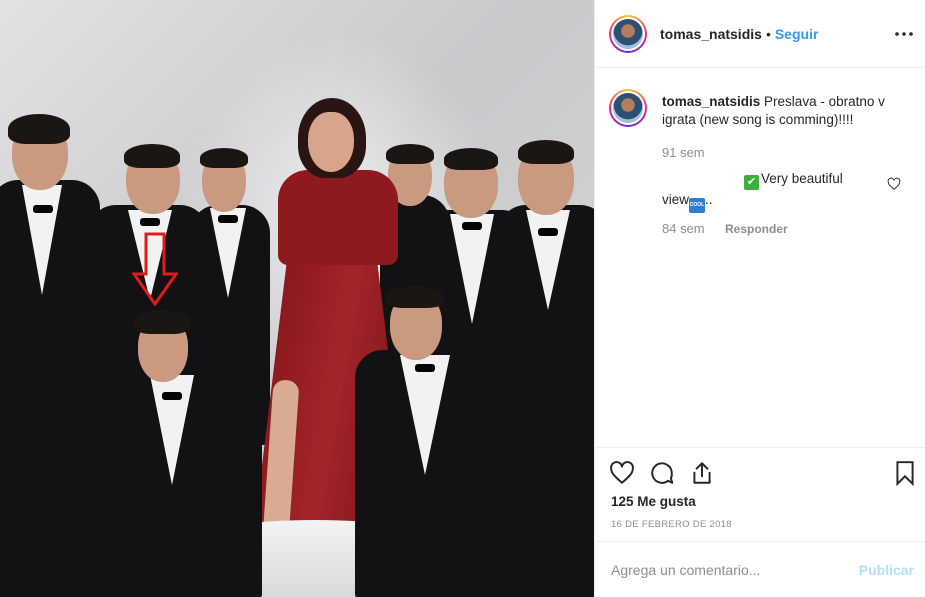 The height and width of the screenshot is (597, 925). What do you see at coordinates (756, 229) in the screenshot?
I see `reply-button: Responder` at bounding box center [756, 229].